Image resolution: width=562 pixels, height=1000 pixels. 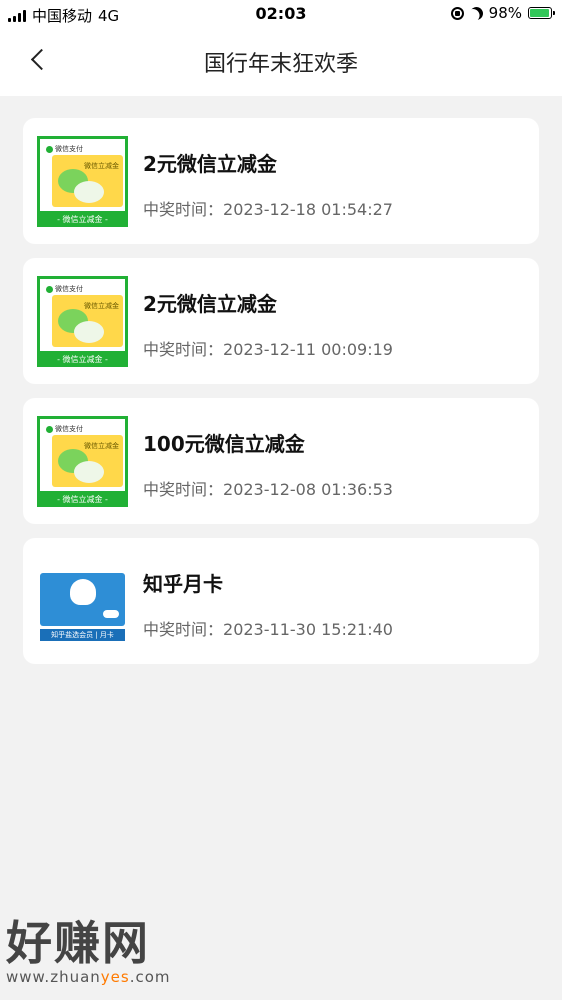 I want to click on prize-time: 中奖时间：2023-12-11 00:09:19, so click(x=268, y=349).